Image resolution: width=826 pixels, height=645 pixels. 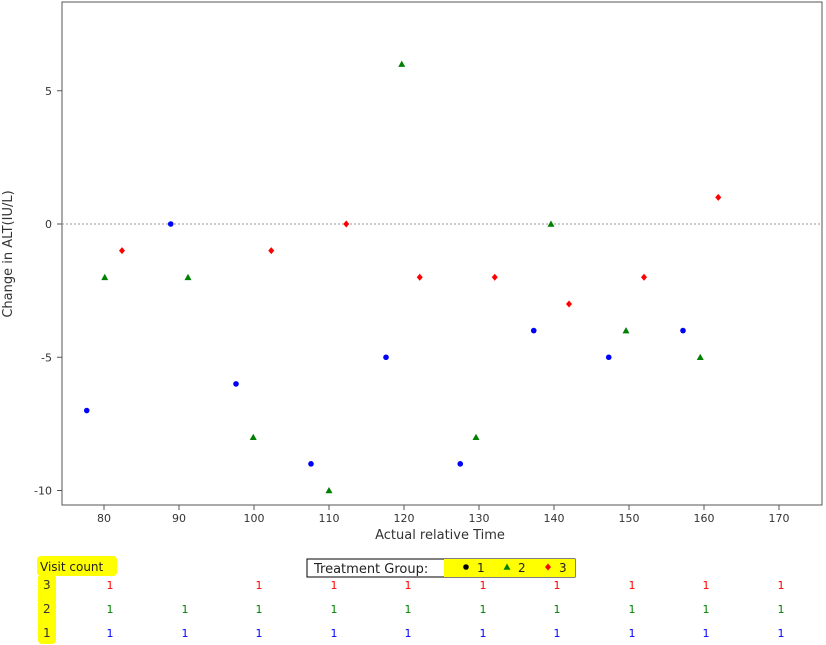 What do you see at coordinates (522, 568) in the screenshot?
I see `legend-label: 2` at bounding box center [522, 568].